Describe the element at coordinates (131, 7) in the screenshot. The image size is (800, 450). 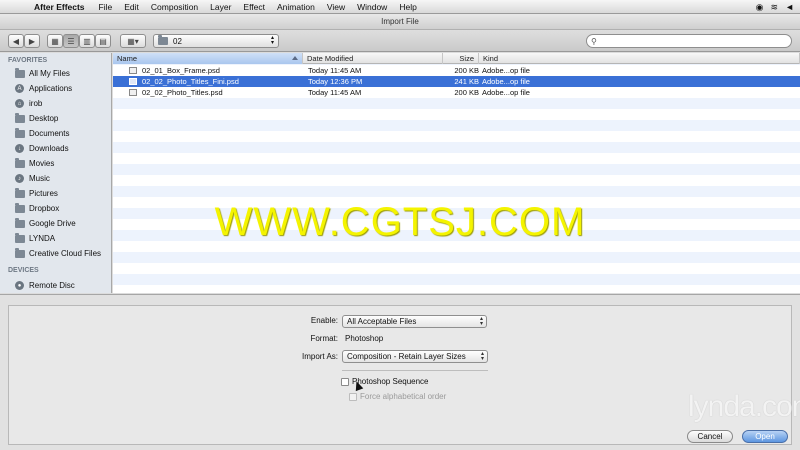
I see `menu-edit: Edit` at that location.